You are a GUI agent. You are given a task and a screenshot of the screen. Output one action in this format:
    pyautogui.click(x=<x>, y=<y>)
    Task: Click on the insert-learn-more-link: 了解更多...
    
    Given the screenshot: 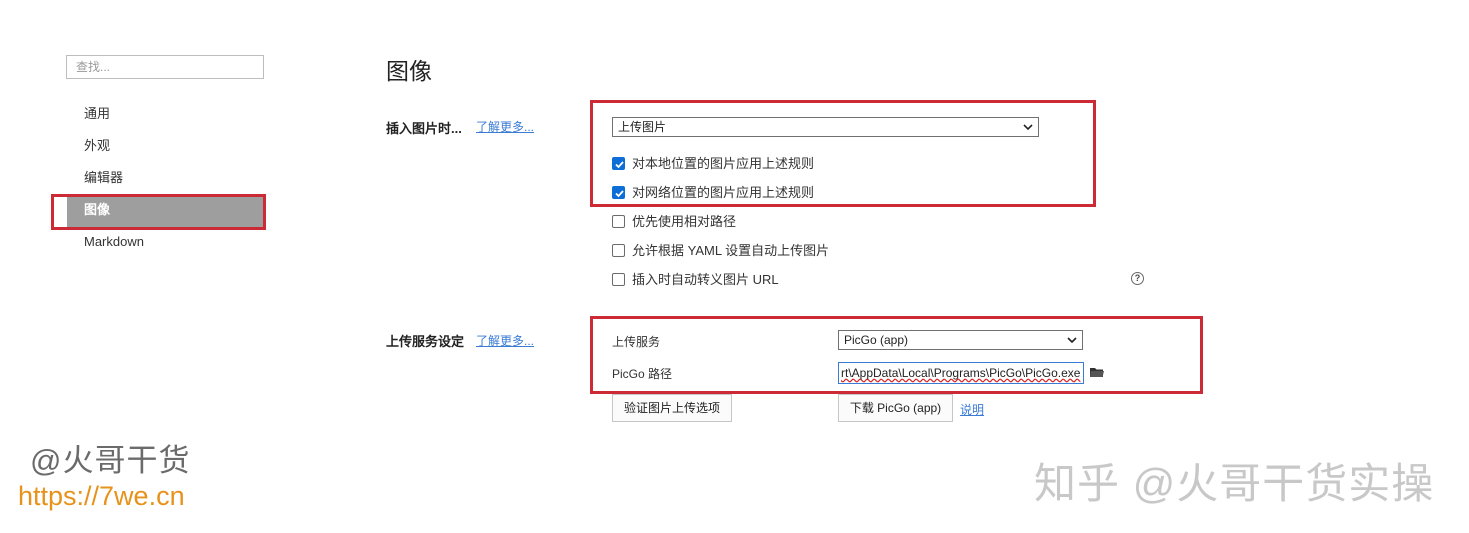 What is the action you would take?
    pyautogui.click(x=505, y=126)
    